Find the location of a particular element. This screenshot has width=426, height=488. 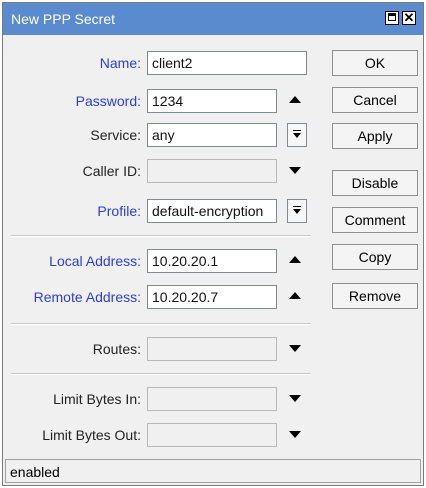

local-address-field: 10.20.20.1 is located at coordinates (212, 261).